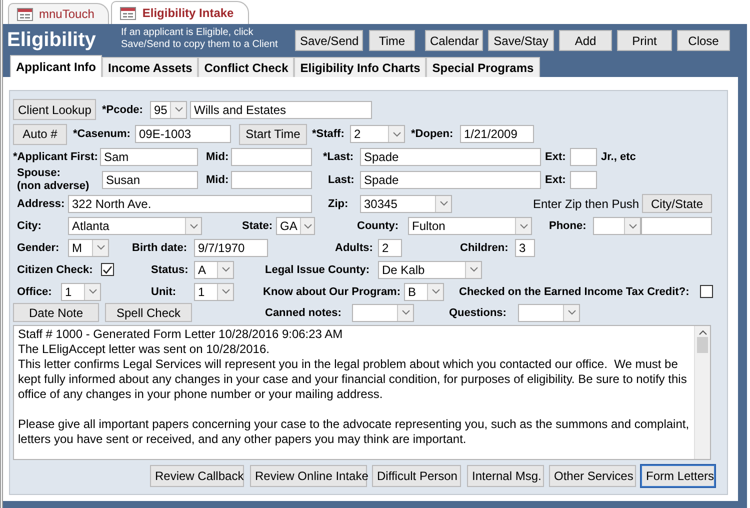 This screenshot has height=508, width=750. Describe the element at coordinates (478, 312) in the screenshot. I see `field-label: Questions:` at that location.